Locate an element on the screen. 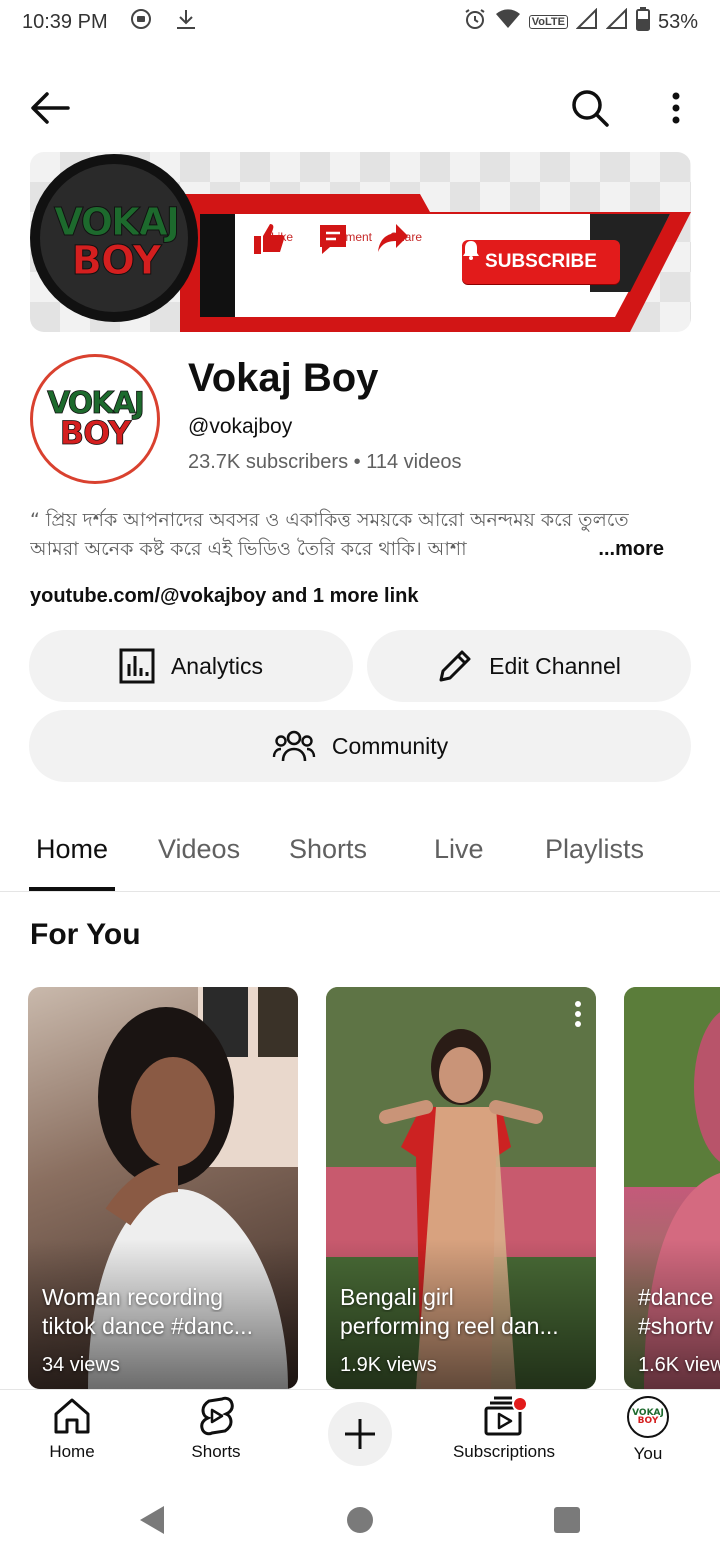 This screenshot has height=1560, width=720. square-recents-icon is located at coordinates (567, 1520).